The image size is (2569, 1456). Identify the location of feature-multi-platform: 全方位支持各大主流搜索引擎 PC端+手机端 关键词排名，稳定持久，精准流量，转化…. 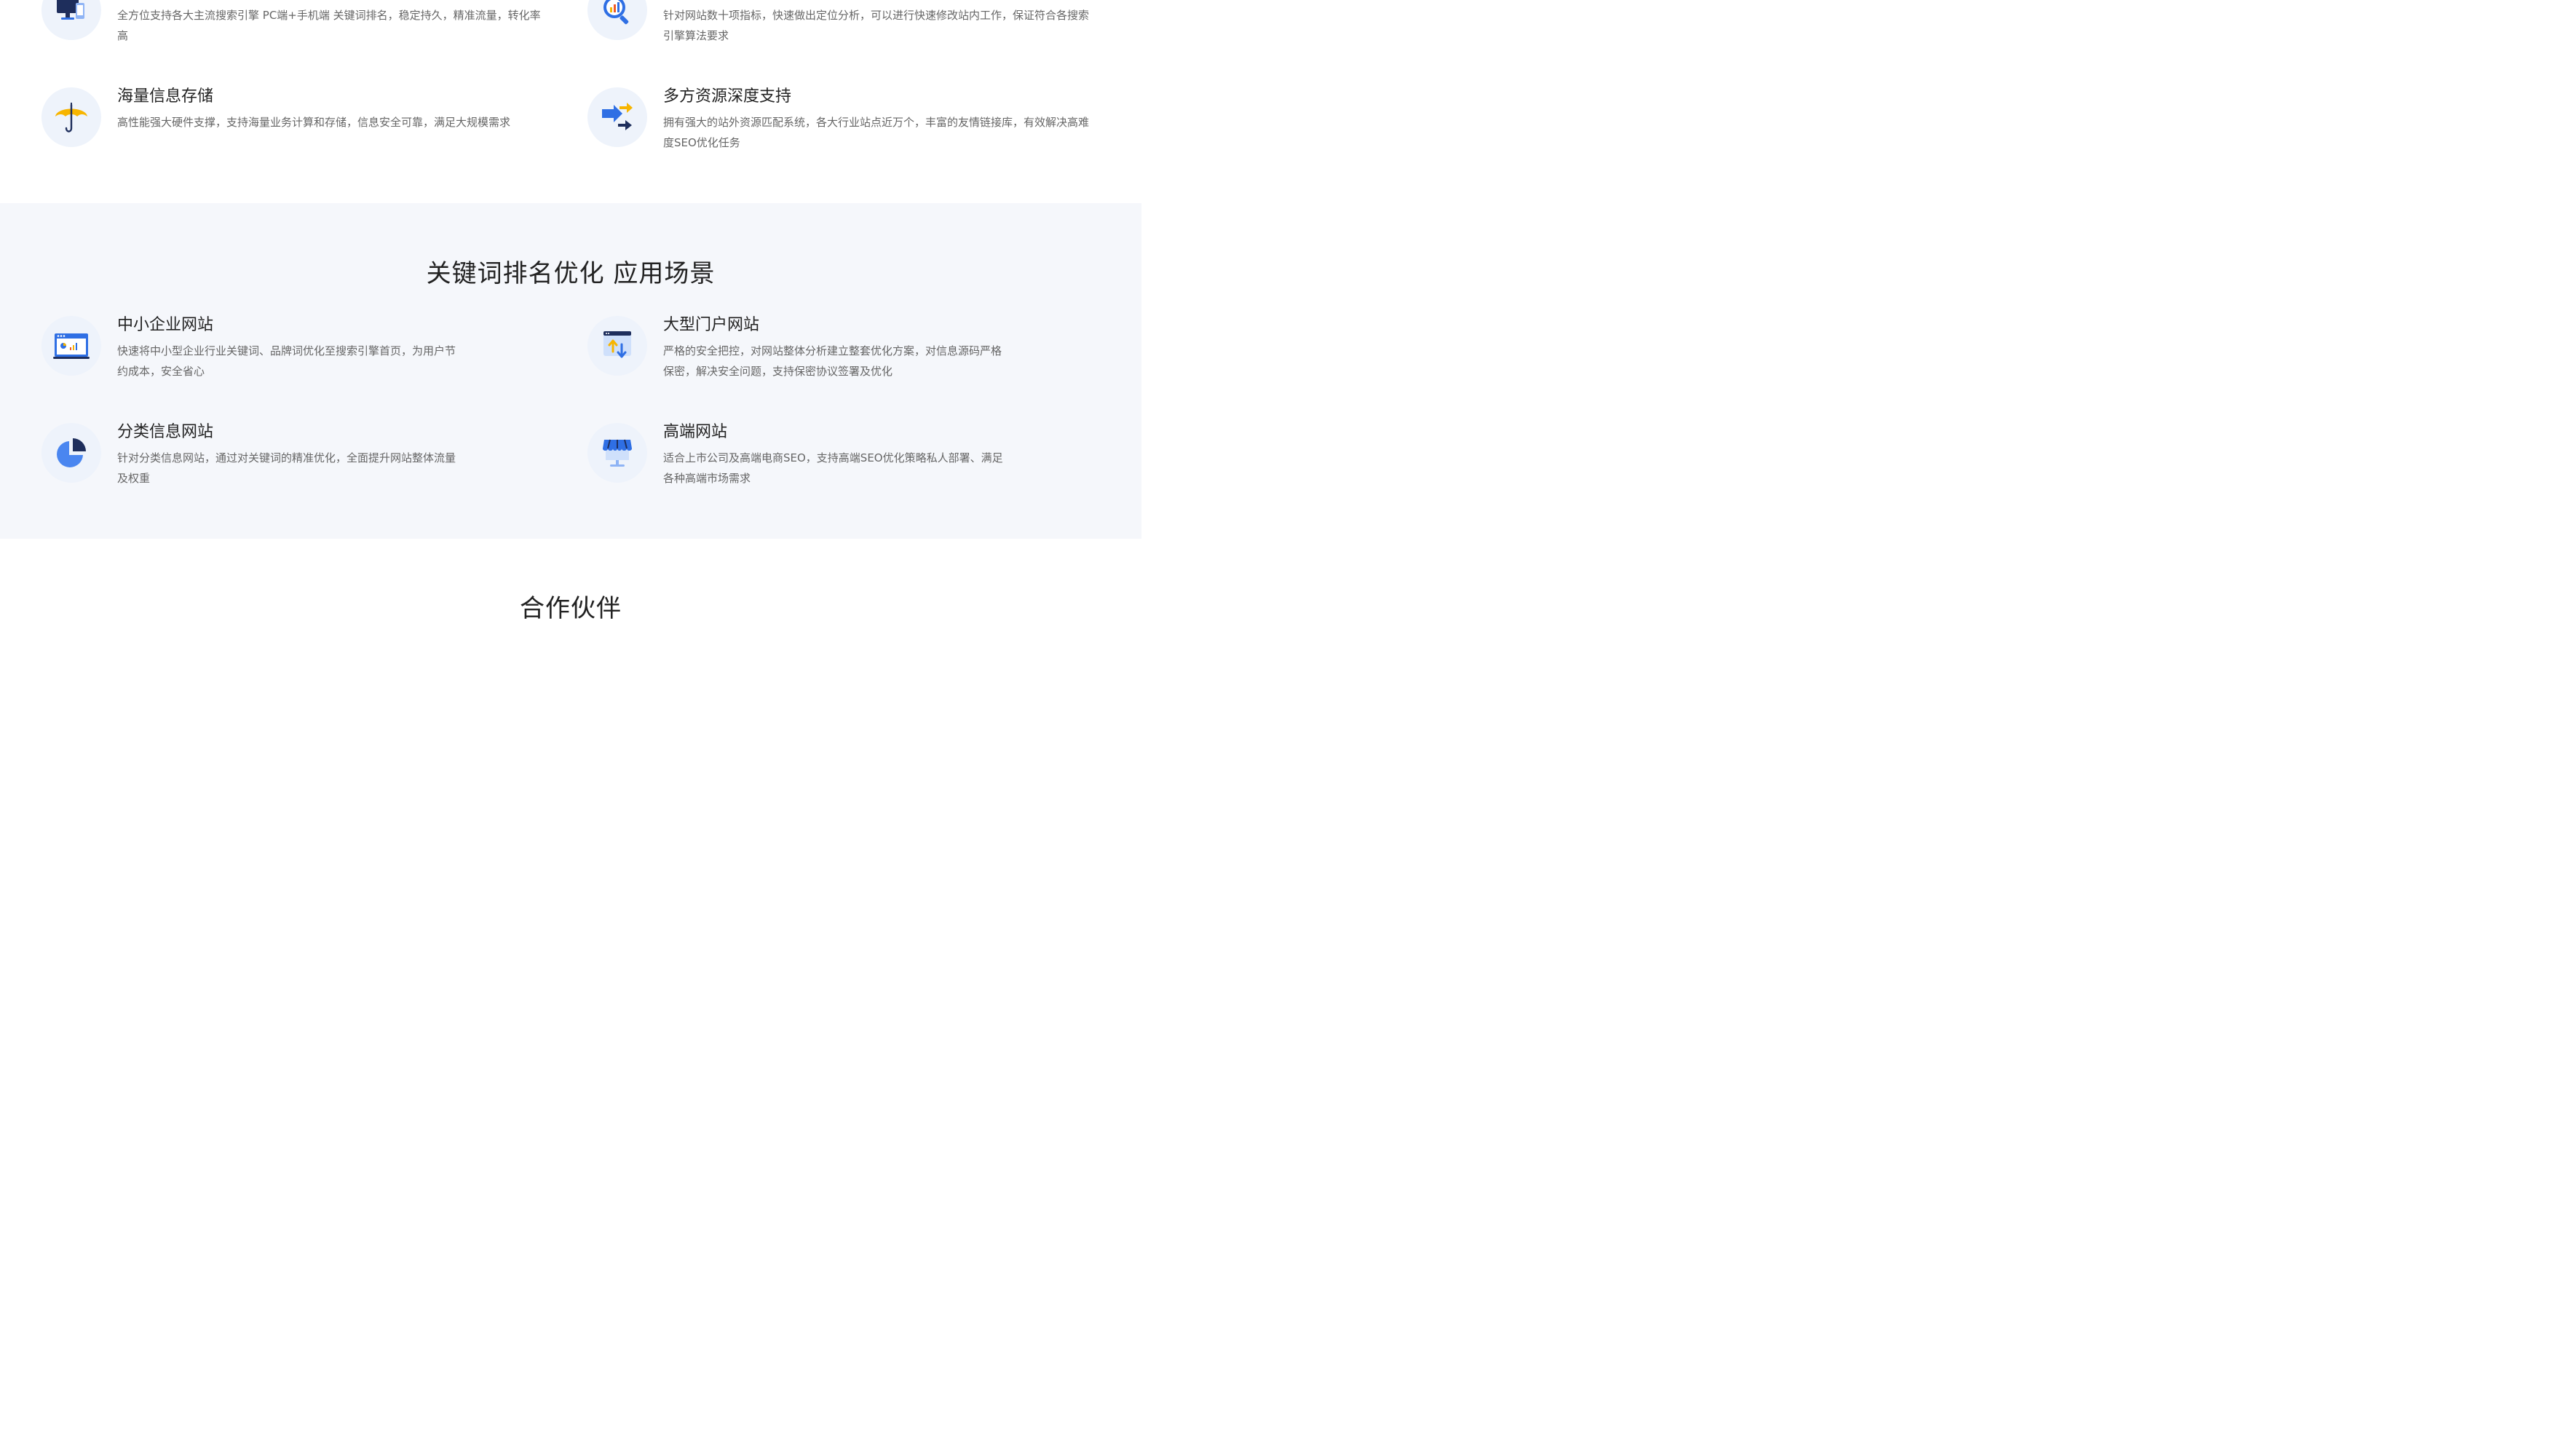
(296, 26).